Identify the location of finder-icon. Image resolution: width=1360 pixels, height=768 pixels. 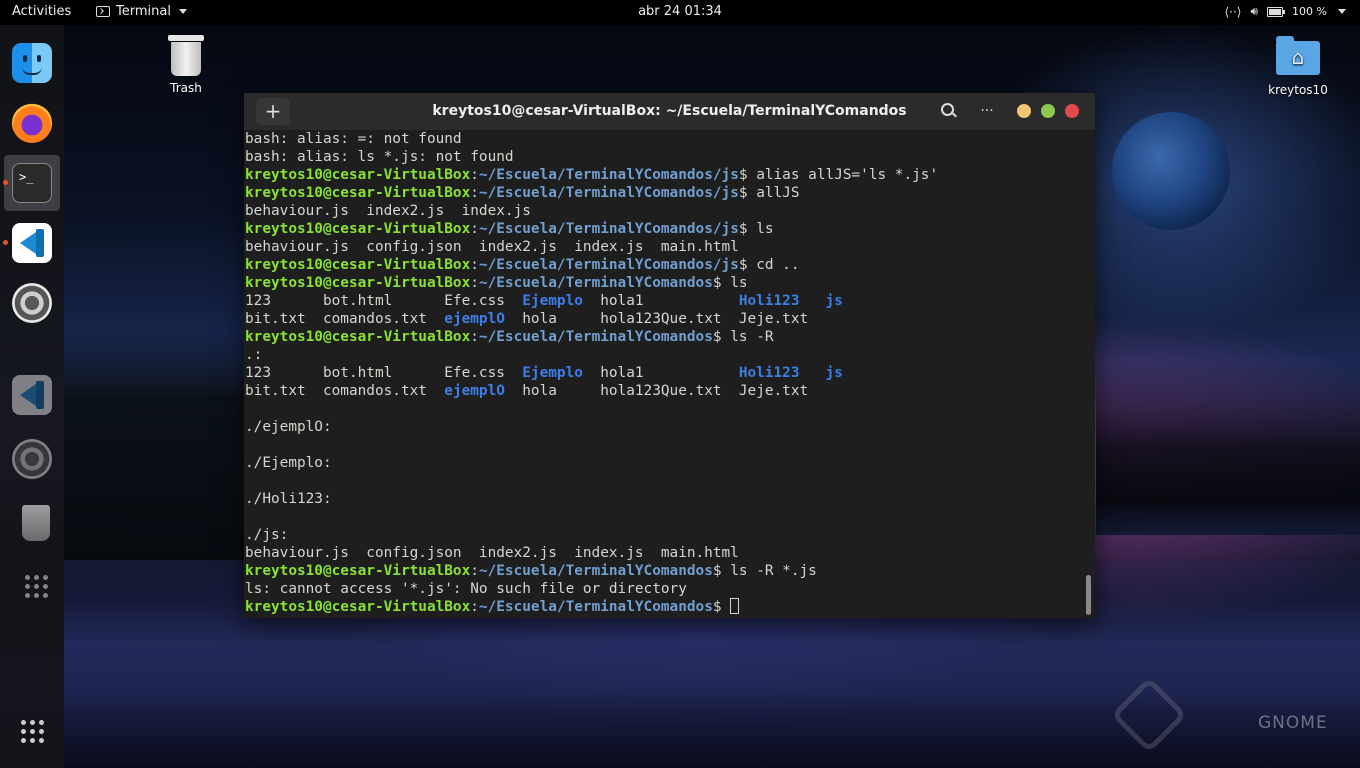
(32, 63).